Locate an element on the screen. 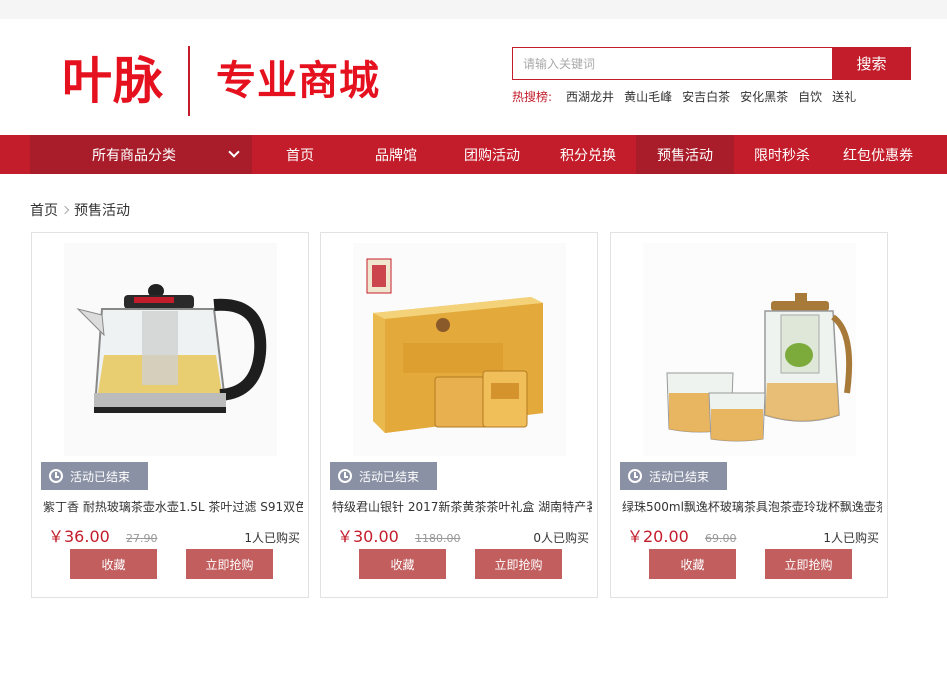 This screenshot has width=947, height=681. top-strip is located at coordinates (473, 9).